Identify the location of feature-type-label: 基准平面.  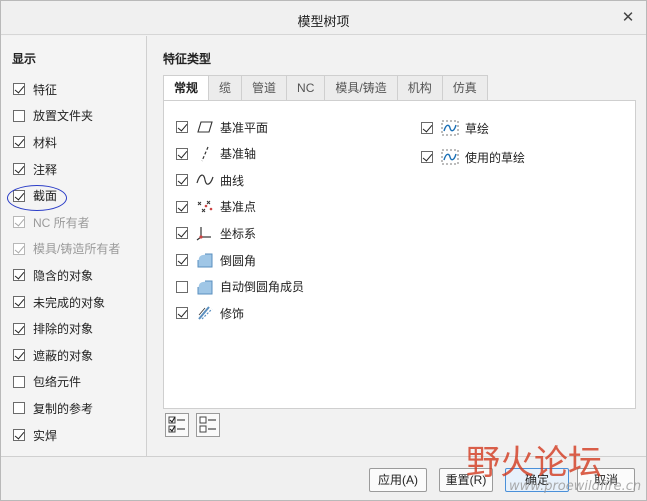
(244, 127).